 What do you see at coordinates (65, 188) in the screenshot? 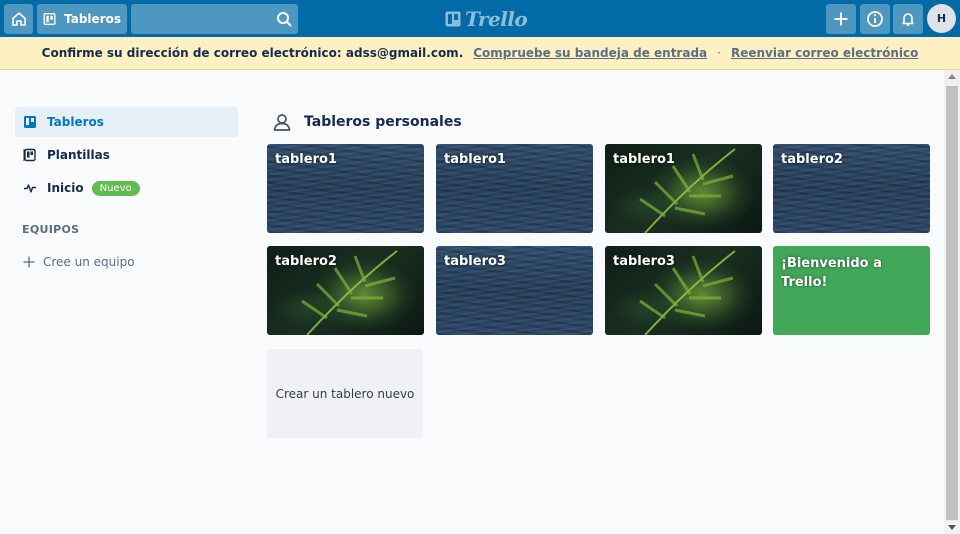
I see `sidebar-item-label: Inicio` at bounding box center [65, 188].